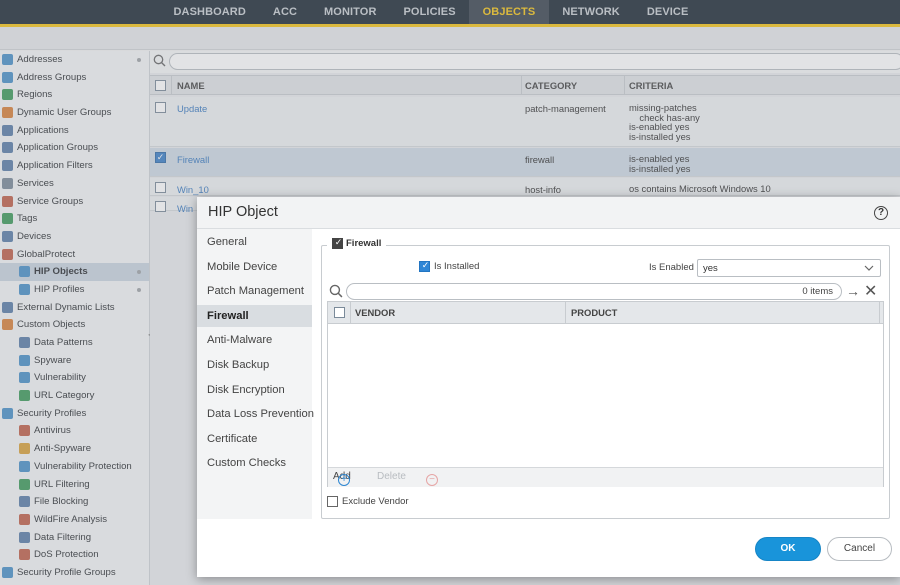 The height and width of the screenshot is (585, 900). Describe the element at coordinates (407, 478) in the screenshot. I see `delete-button: − Delete` at that location.